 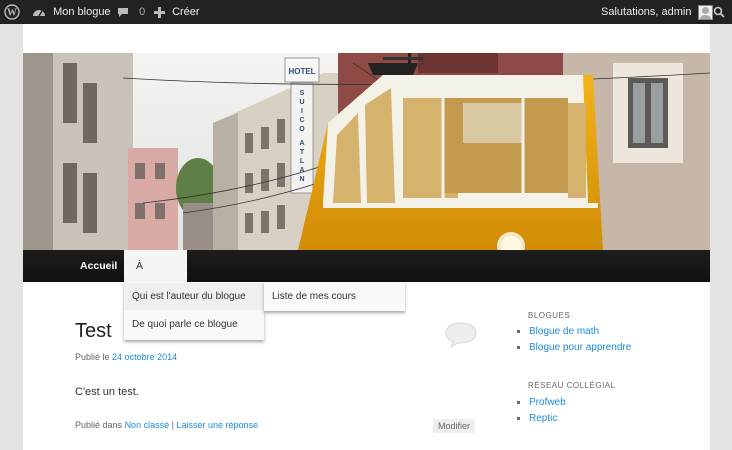 What do you see at coordinates (366, 12) in the screenshot?
I see `admin-bar: W Mon blogue 0 Créer Salutations, admin` at bounding box center [366, 12].